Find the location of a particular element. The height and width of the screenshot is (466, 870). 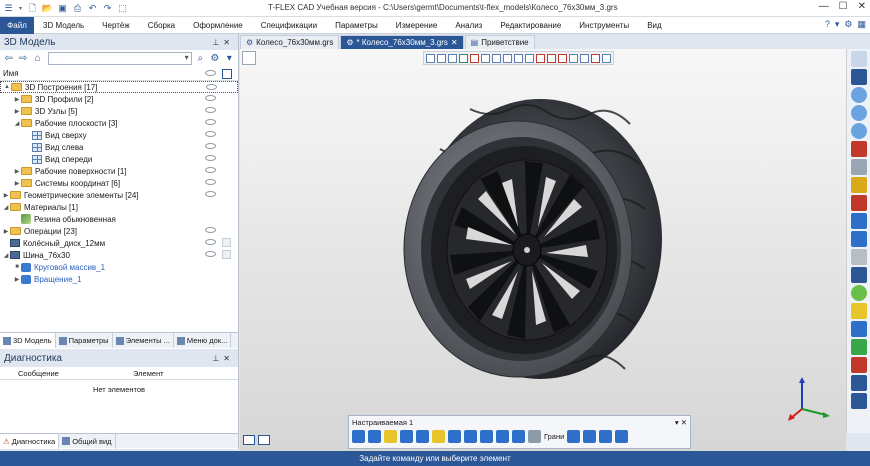

cylinder-icon is located at coordinates (590, 436).